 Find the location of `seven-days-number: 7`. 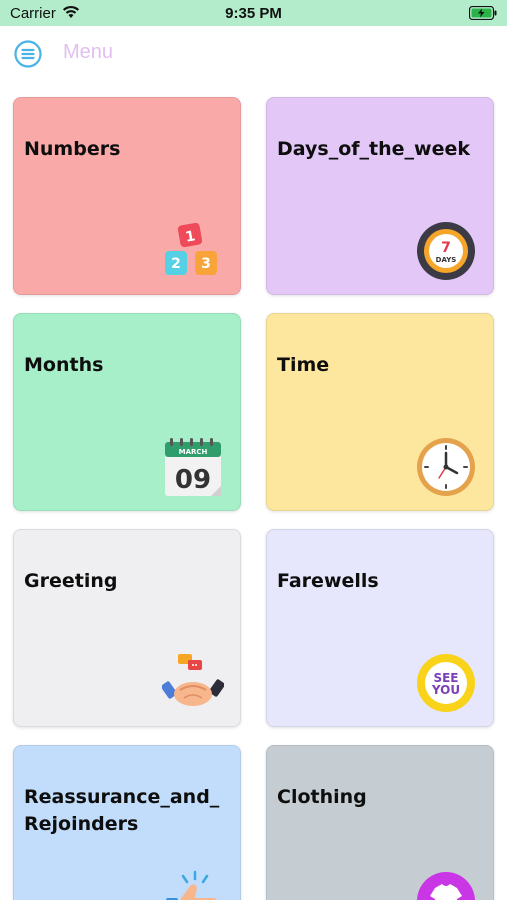

seven-days-number: 7 is located at coordinates (446, 248).